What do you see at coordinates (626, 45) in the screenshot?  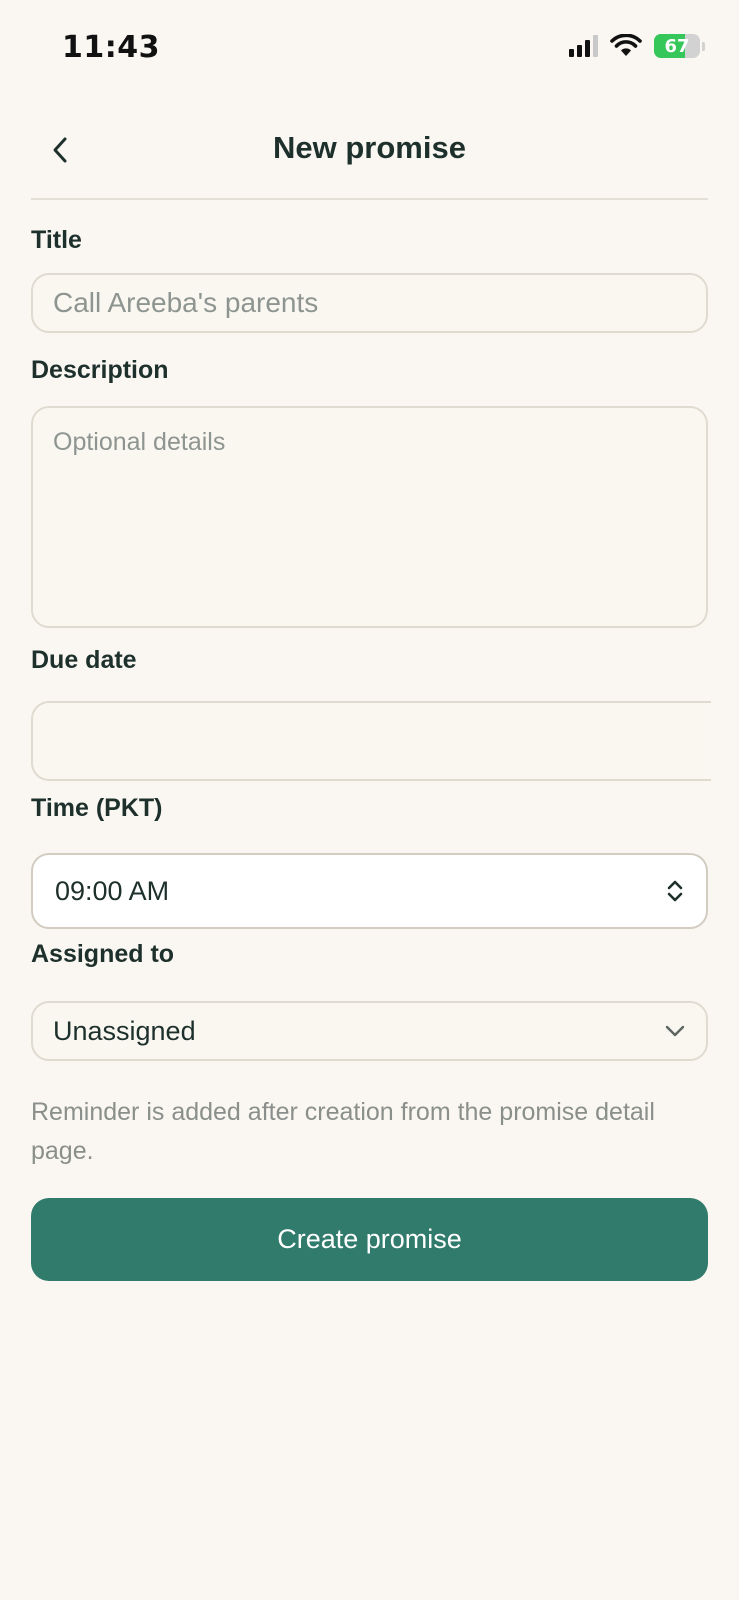 I see `wifi-icon` at bounding box center [626, 45].